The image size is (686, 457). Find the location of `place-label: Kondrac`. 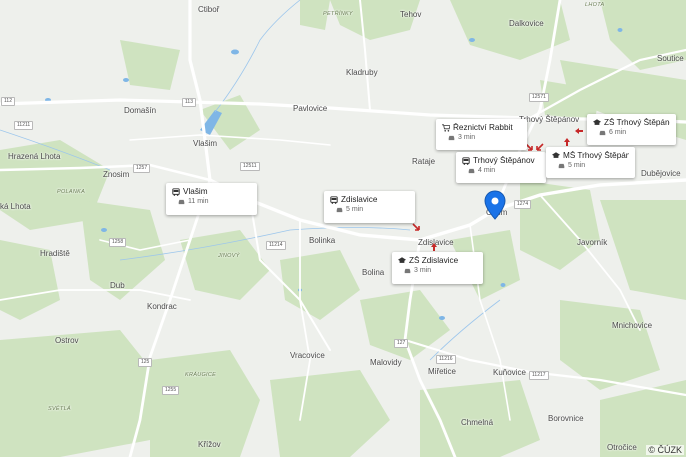

place-label: Kondrac is located at coordinates (162, 306).